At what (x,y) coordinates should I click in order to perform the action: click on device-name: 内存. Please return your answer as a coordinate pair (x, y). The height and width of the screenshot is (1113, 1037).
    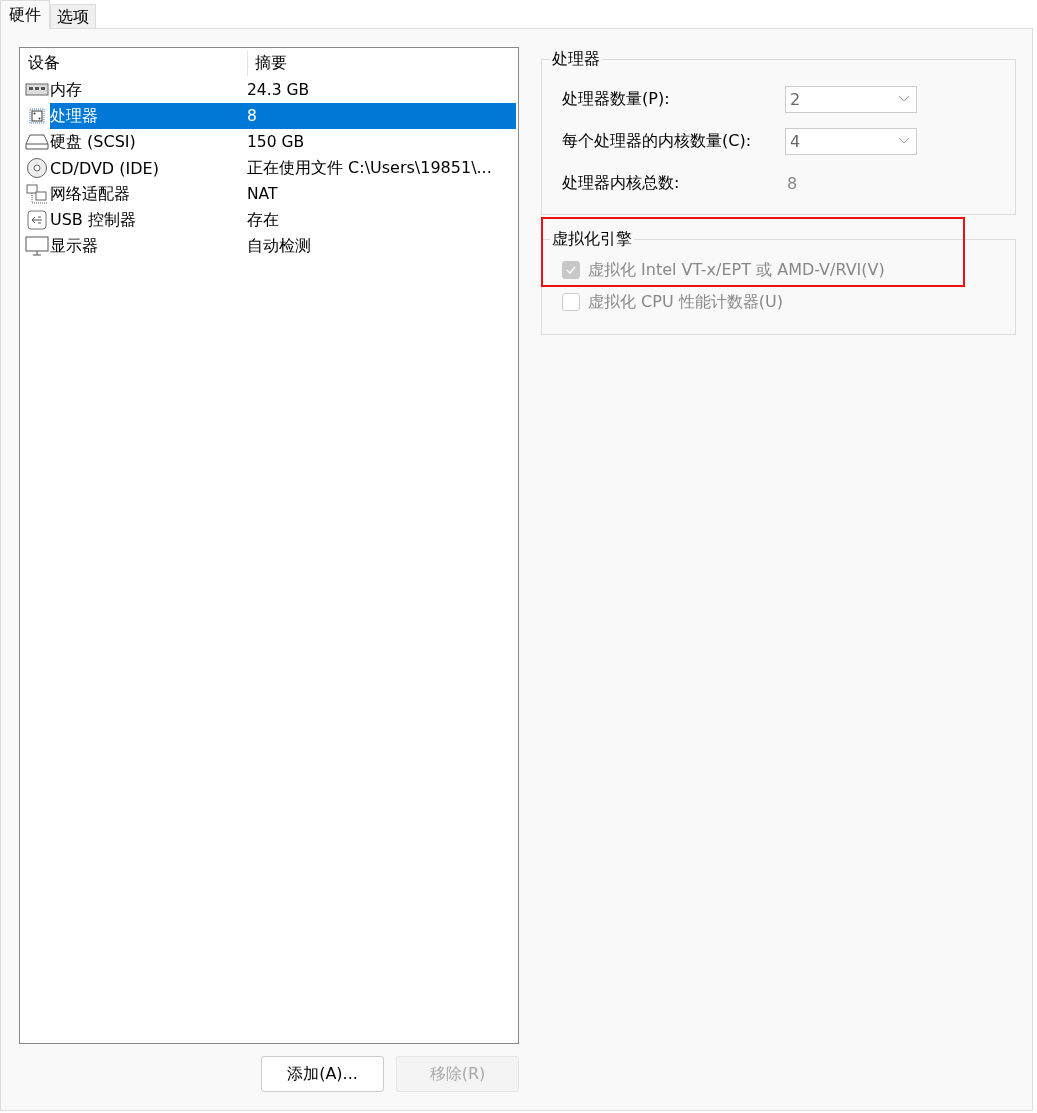
    Looking at the image, I should click on (66, 90).